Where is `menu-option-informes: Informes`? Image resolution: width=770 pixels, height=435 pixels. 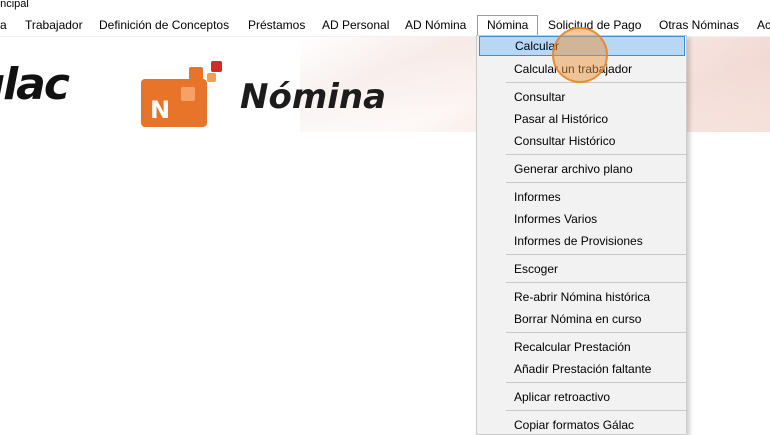
menu-option-informes: Informes is located at coordinates (582, 197).